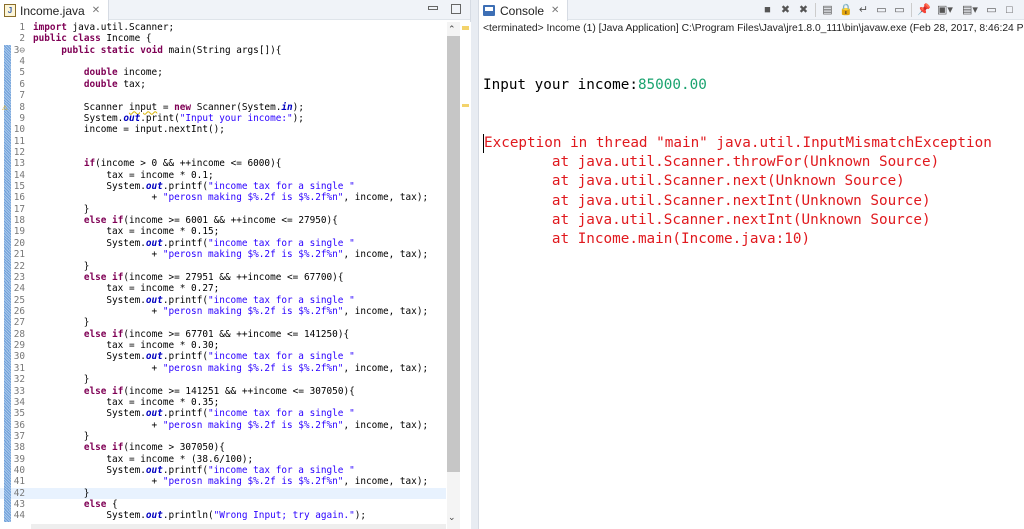  Describe the element at coordinates (15, 323) in the screenshot. I see `line-number: 27` at that location.